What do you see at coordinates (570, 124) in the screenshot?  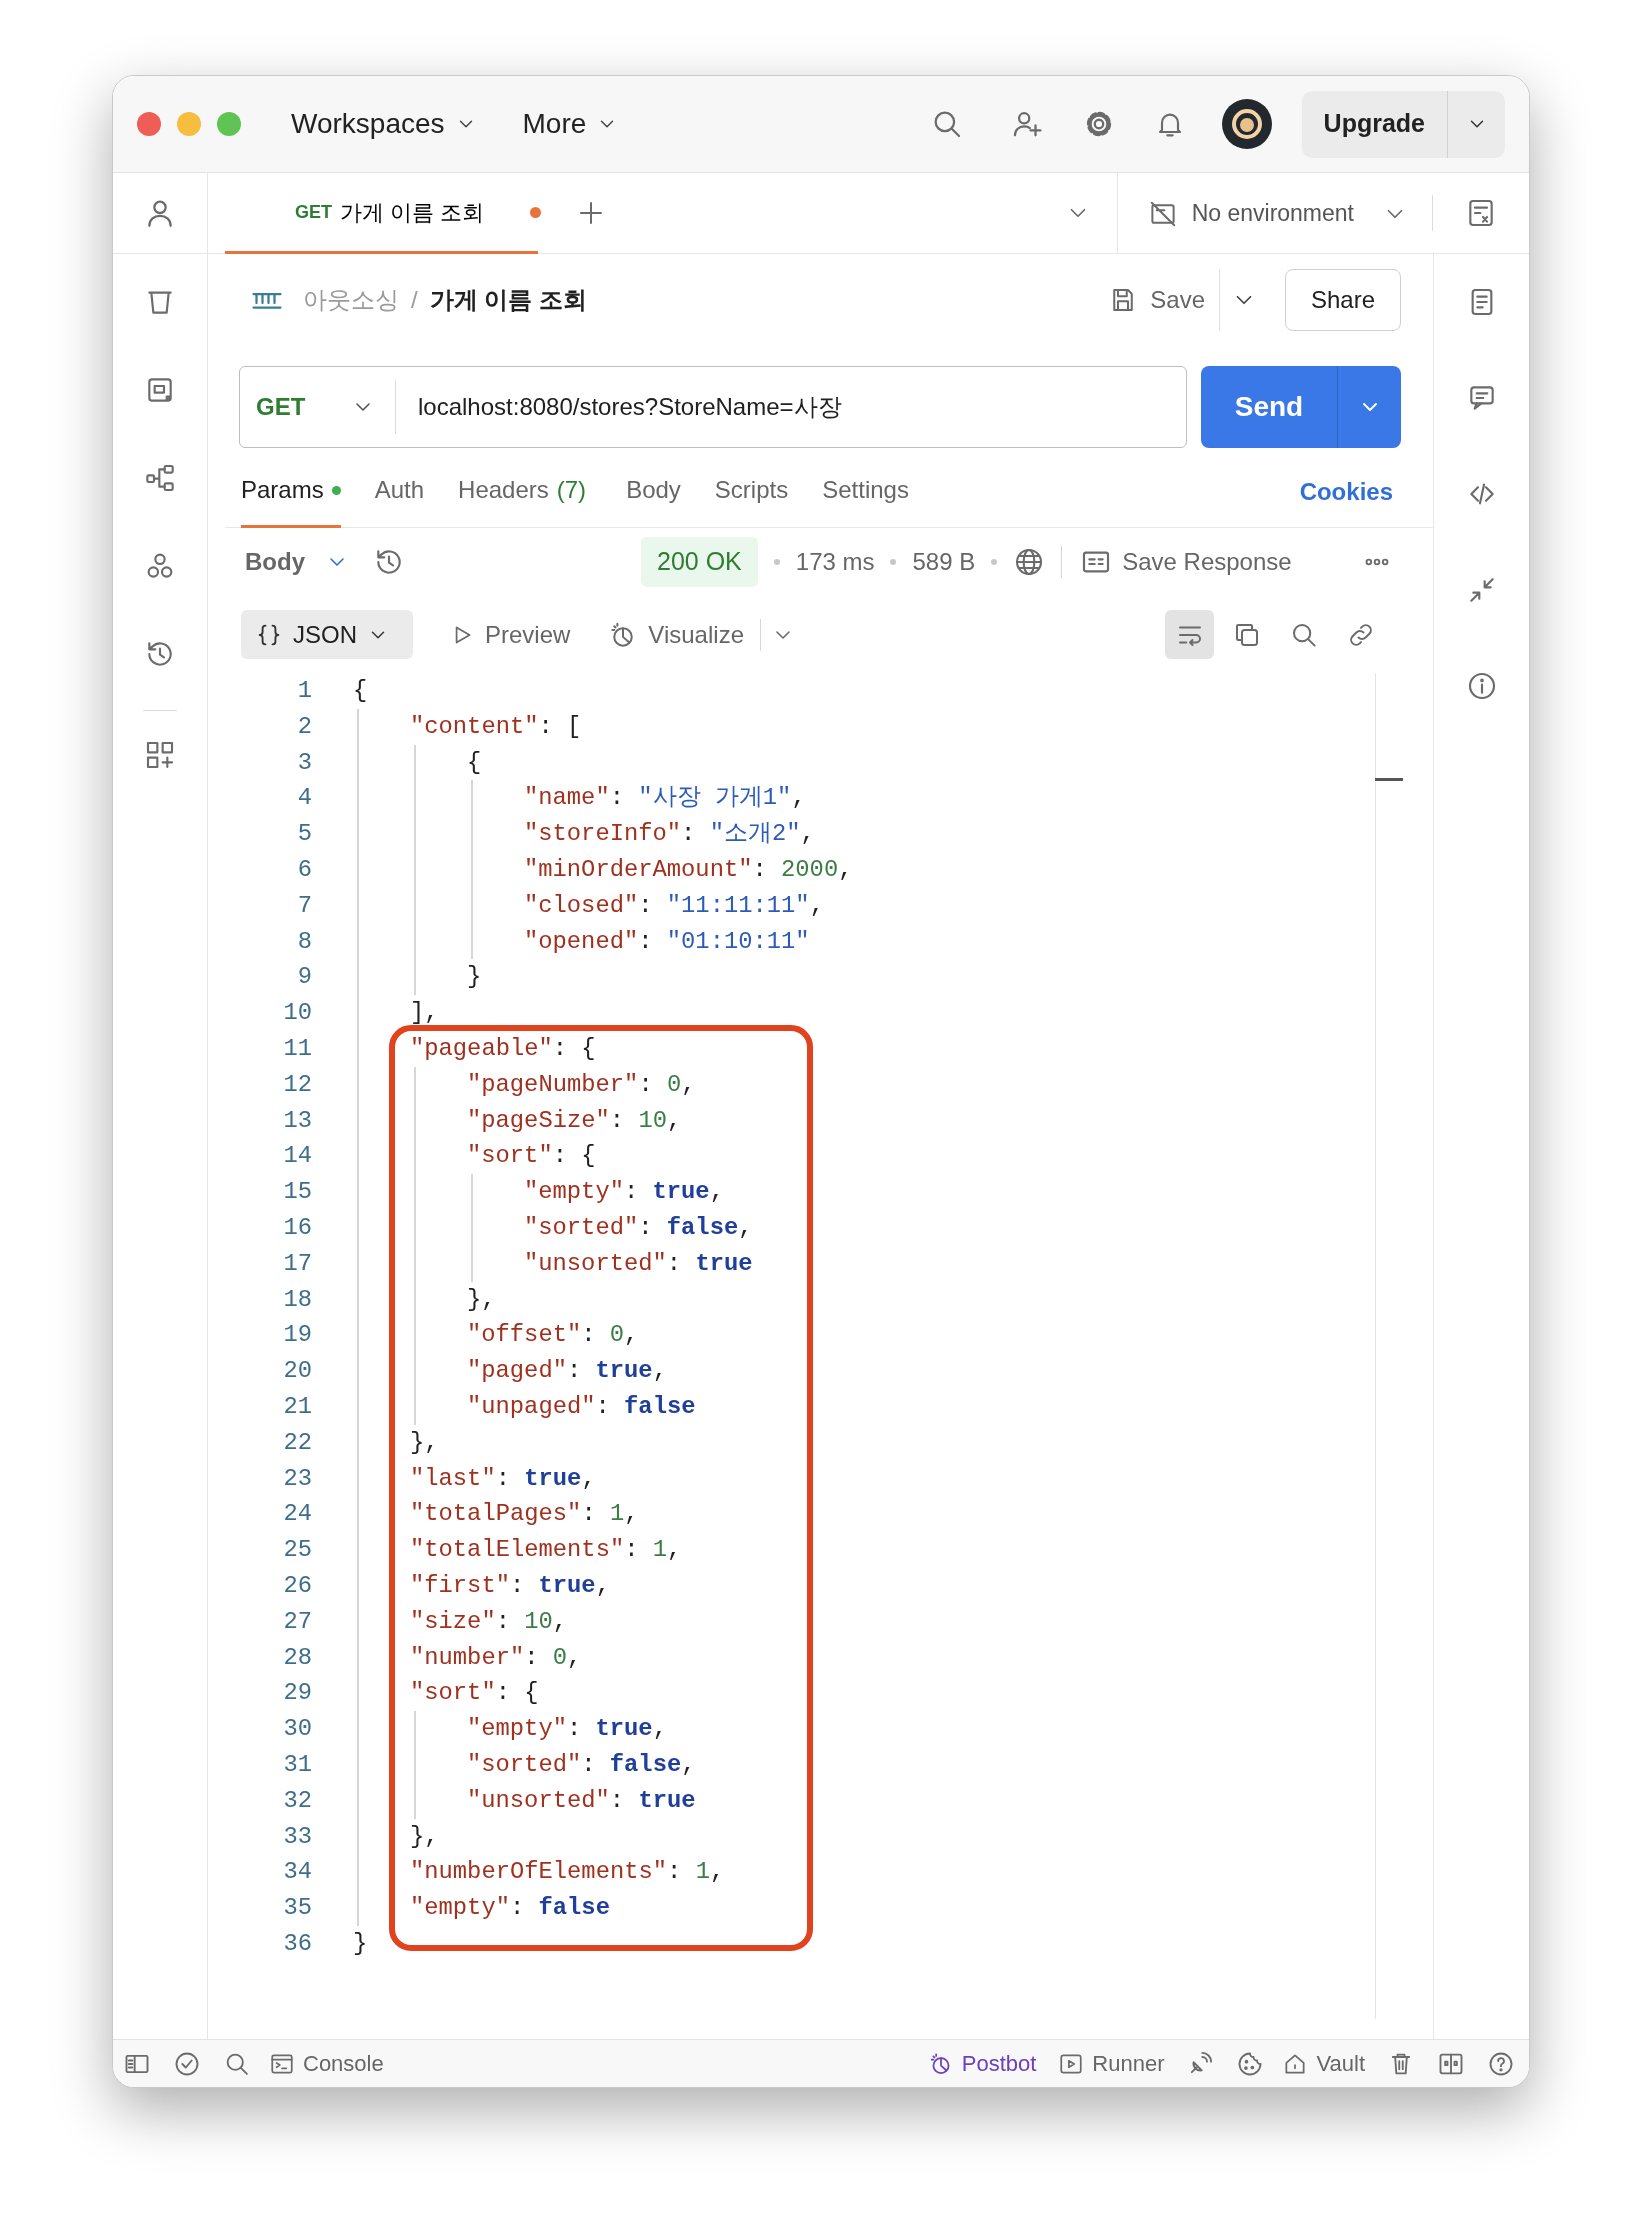 I see `menu-button: More` at bounding box center [570, 124].